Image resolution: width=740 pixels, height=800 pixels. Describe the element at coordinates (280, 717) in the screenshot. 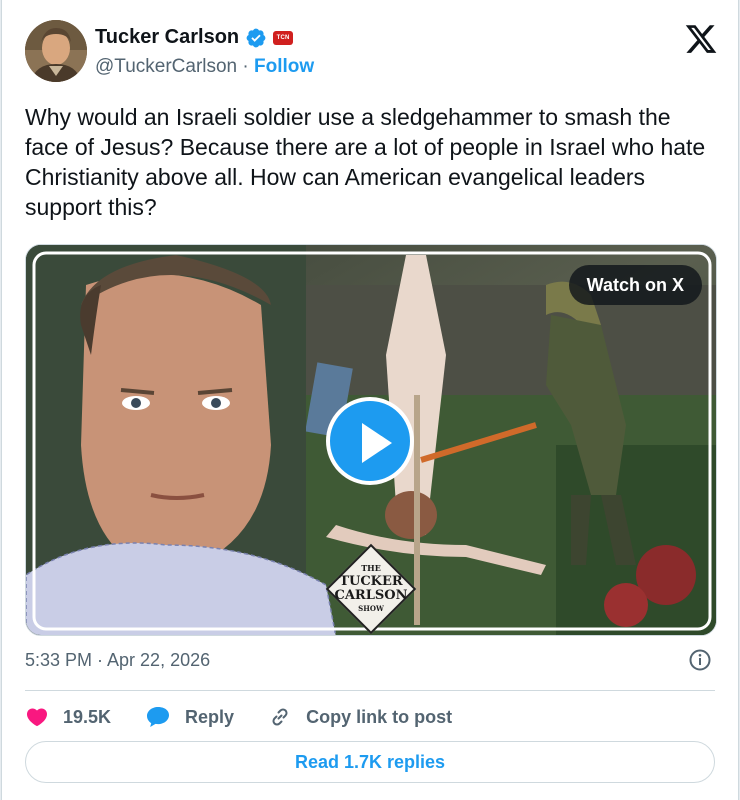

I see `link-icon` at that location.